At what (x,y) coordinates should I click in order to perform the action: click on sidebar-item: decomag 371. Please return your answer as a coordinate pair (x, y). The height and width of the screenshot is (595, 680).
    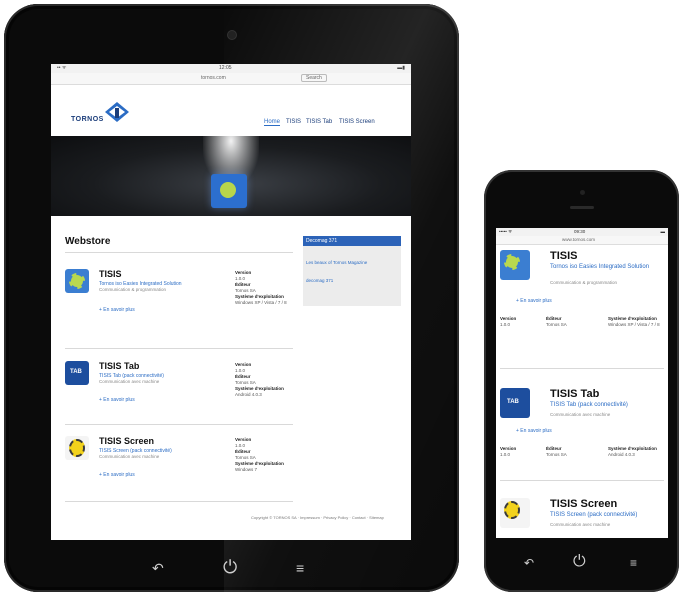
    Looking at the image, I should click on (319, 280).